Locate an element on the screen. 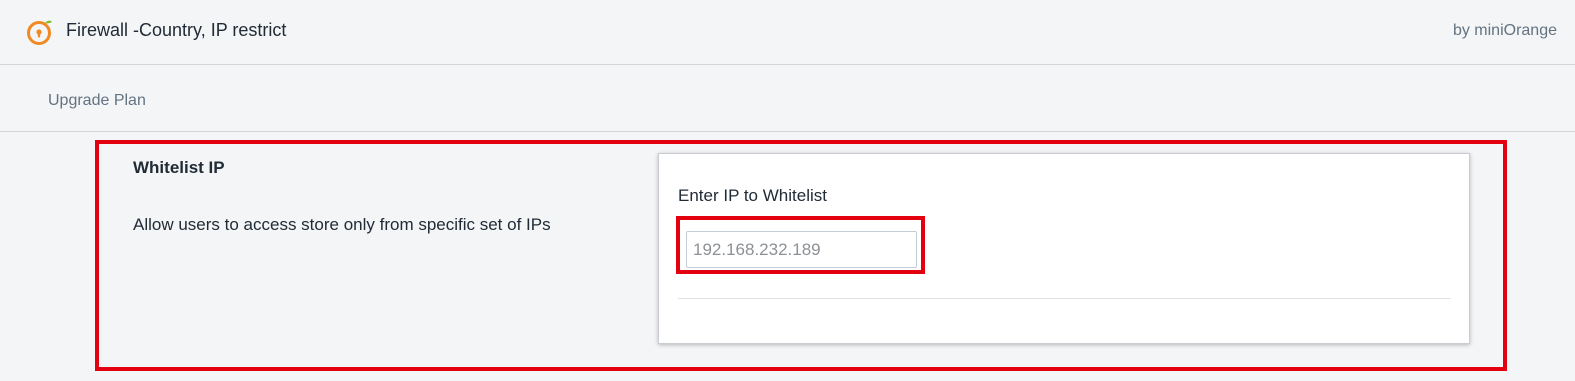 Image resolution: width=1575 pixels, height=381 pixels. section-title: Whitelist IP is located at coordinates (179, 167).